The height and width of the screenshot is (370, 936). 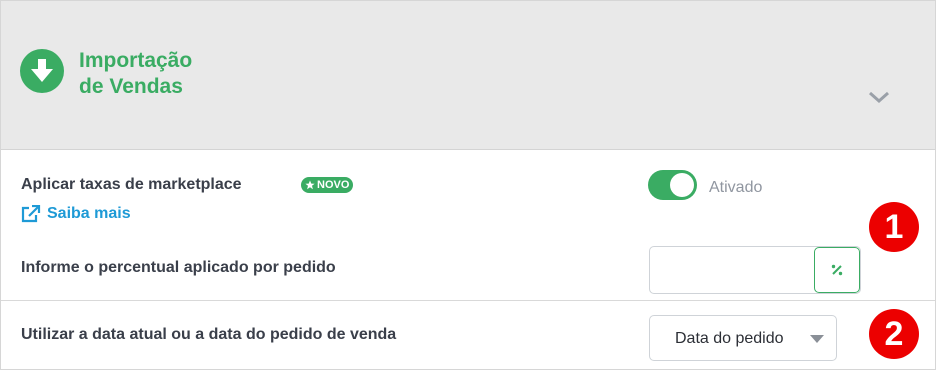 I want to click on date-option-select: Data do pedido, so click(x=743, y=338).